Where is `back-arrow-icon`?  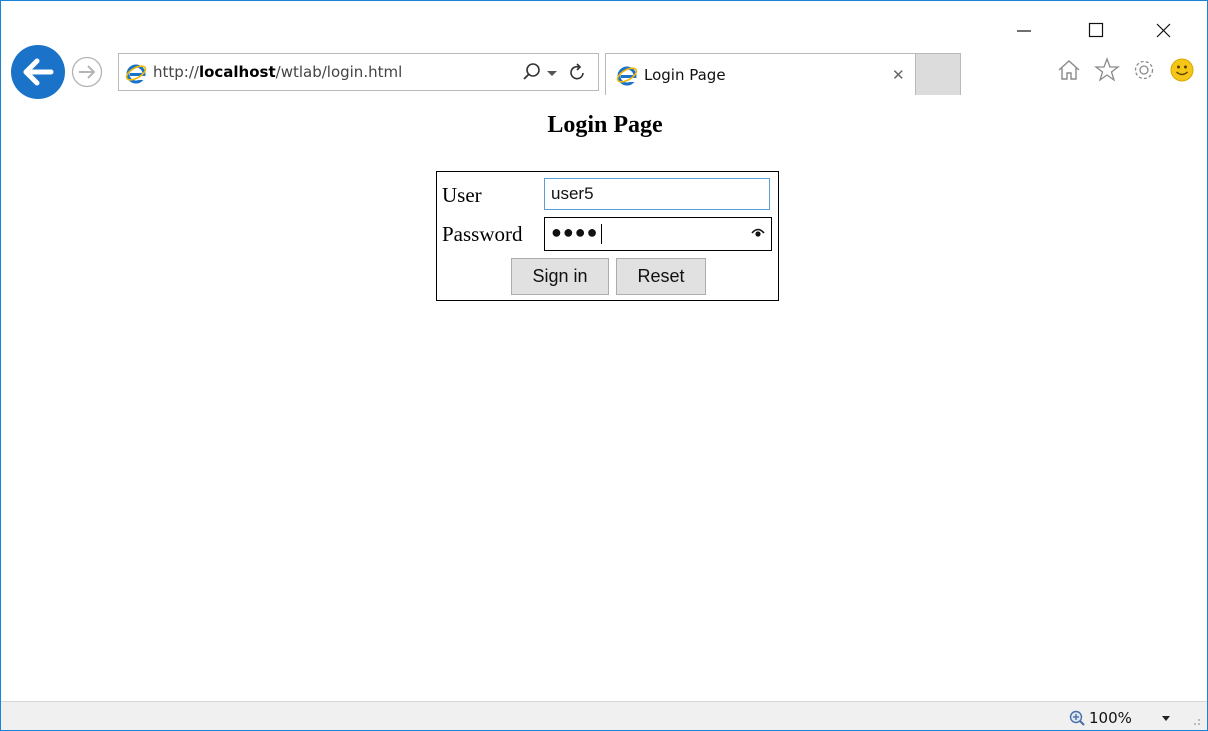
back-arrow-icon is located at coordinates (38, 72).